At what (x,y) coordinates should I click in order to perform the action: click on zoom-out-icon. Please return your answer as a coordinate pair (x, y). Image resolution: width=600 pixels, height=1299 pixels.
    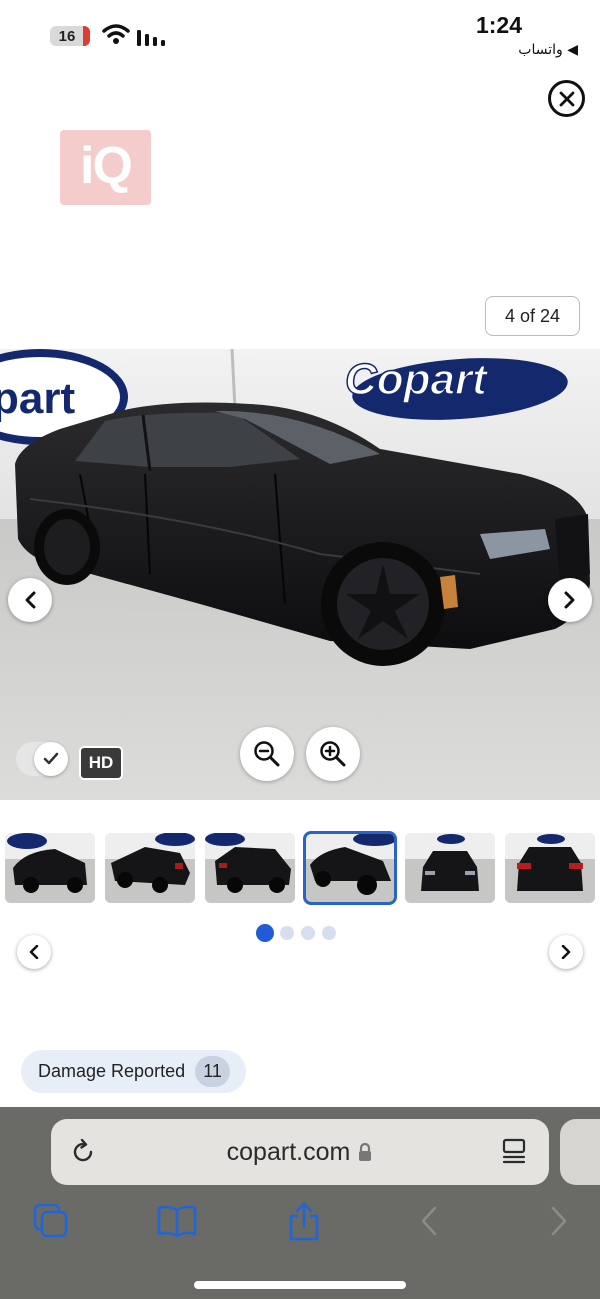
    Looking at the image, I should click on (267, 754).